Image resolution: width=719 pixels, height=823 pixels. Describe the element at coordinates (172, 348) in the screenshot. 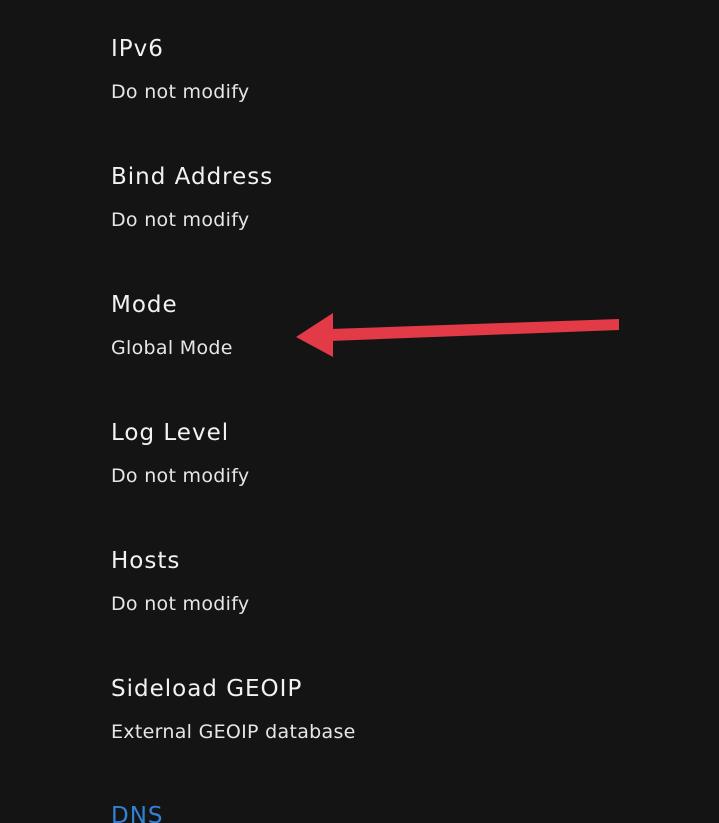

I see `setting-summary: Global Mode` at that location.